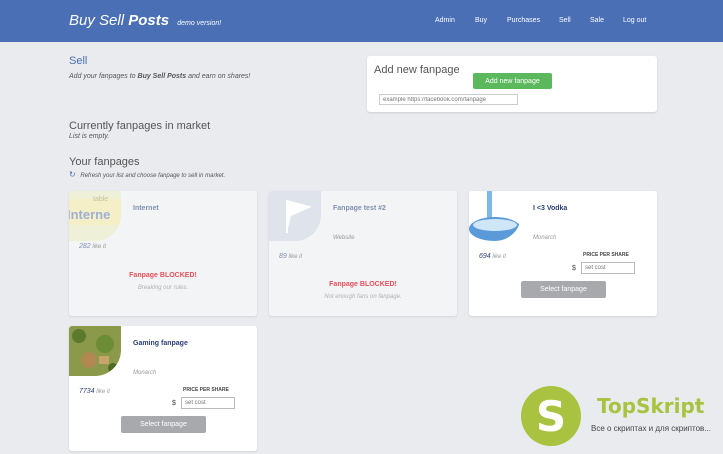  I want to click on watermark-name: TopSkript, so click(651, 406).